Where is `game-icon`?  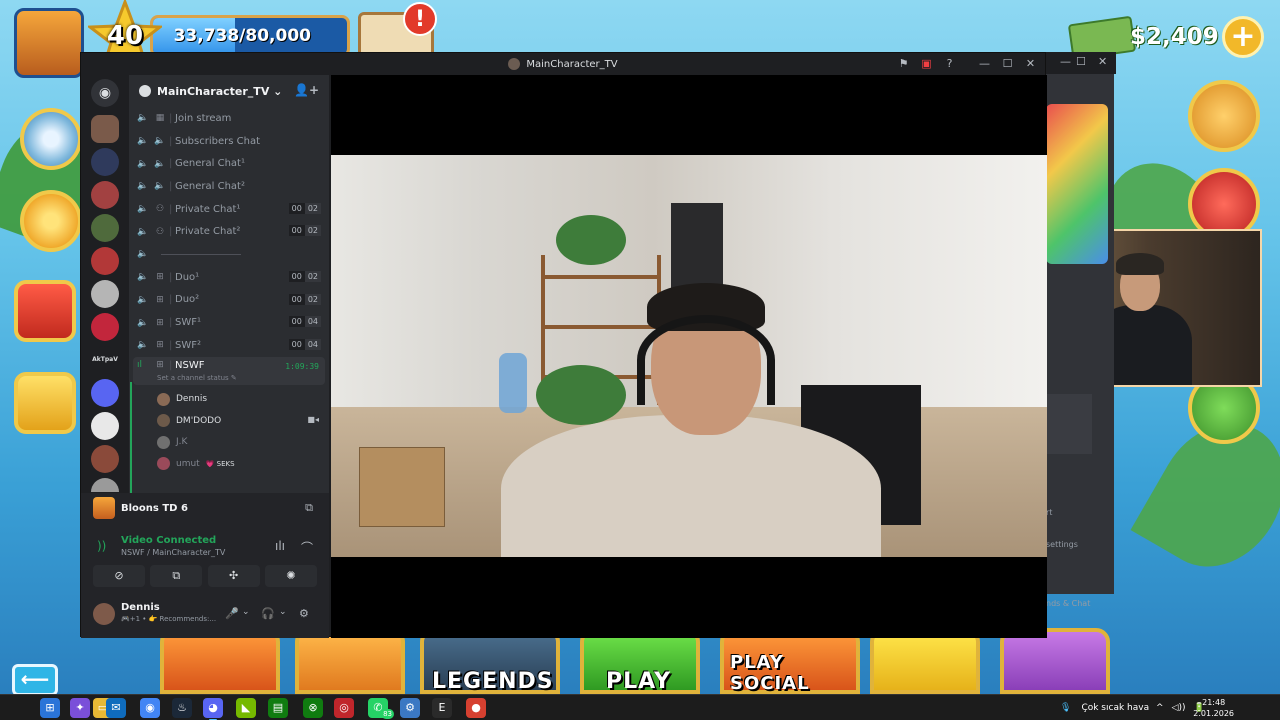
game-icon is located at coordinates (104, 508).